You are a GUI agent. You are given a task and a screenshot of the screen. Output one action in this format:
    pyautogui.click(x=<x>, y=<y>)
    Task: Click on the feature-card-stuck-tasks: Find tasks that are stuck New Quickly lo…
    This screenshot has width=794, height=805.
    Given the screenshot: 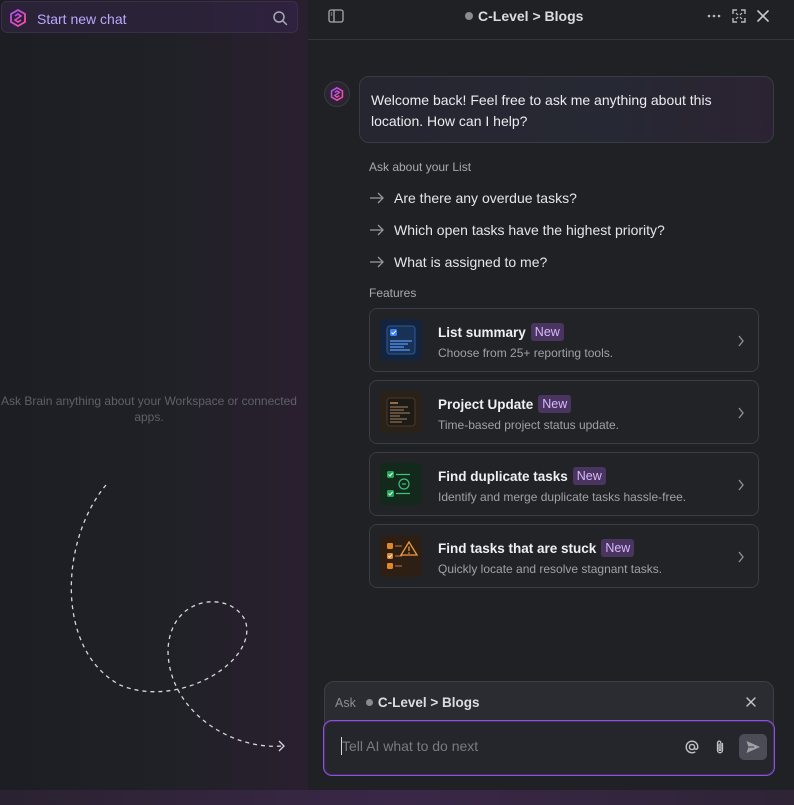 What is the action you would take?
    pyautogui.click(x=564, y=556)
    